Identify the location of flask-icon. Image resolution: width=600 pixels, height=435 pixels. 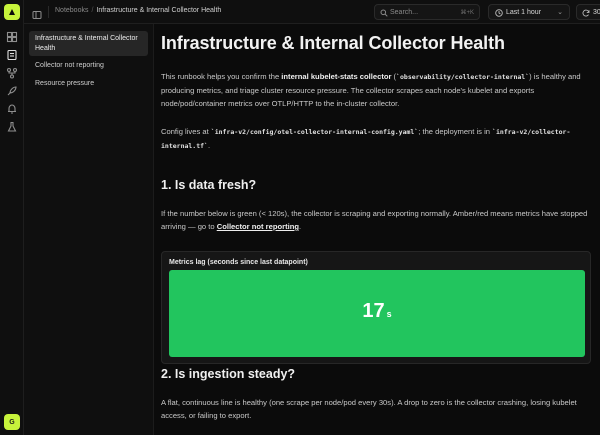
(12, 126).